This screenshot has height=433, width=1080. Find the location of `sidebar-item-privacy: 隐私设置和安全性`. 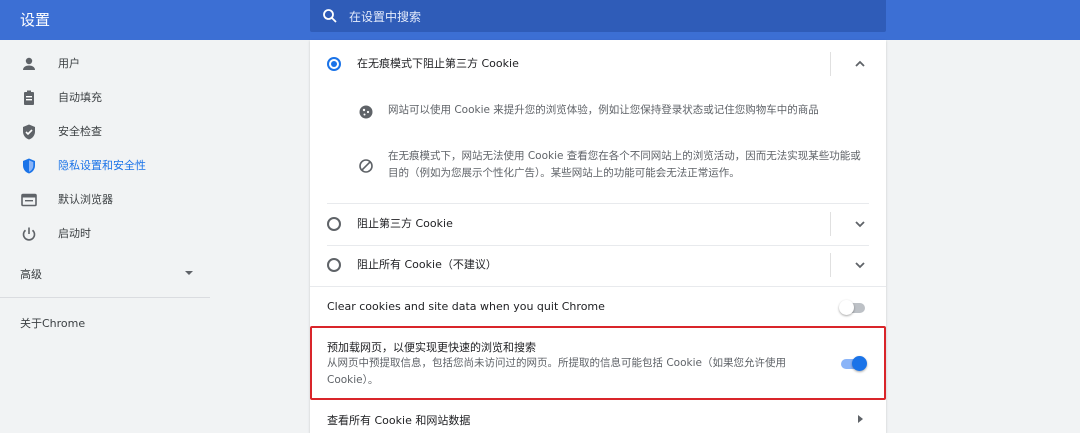

sidebar-item-privacy: 隐私设置和安全性 is located at coordinates (105, 165).